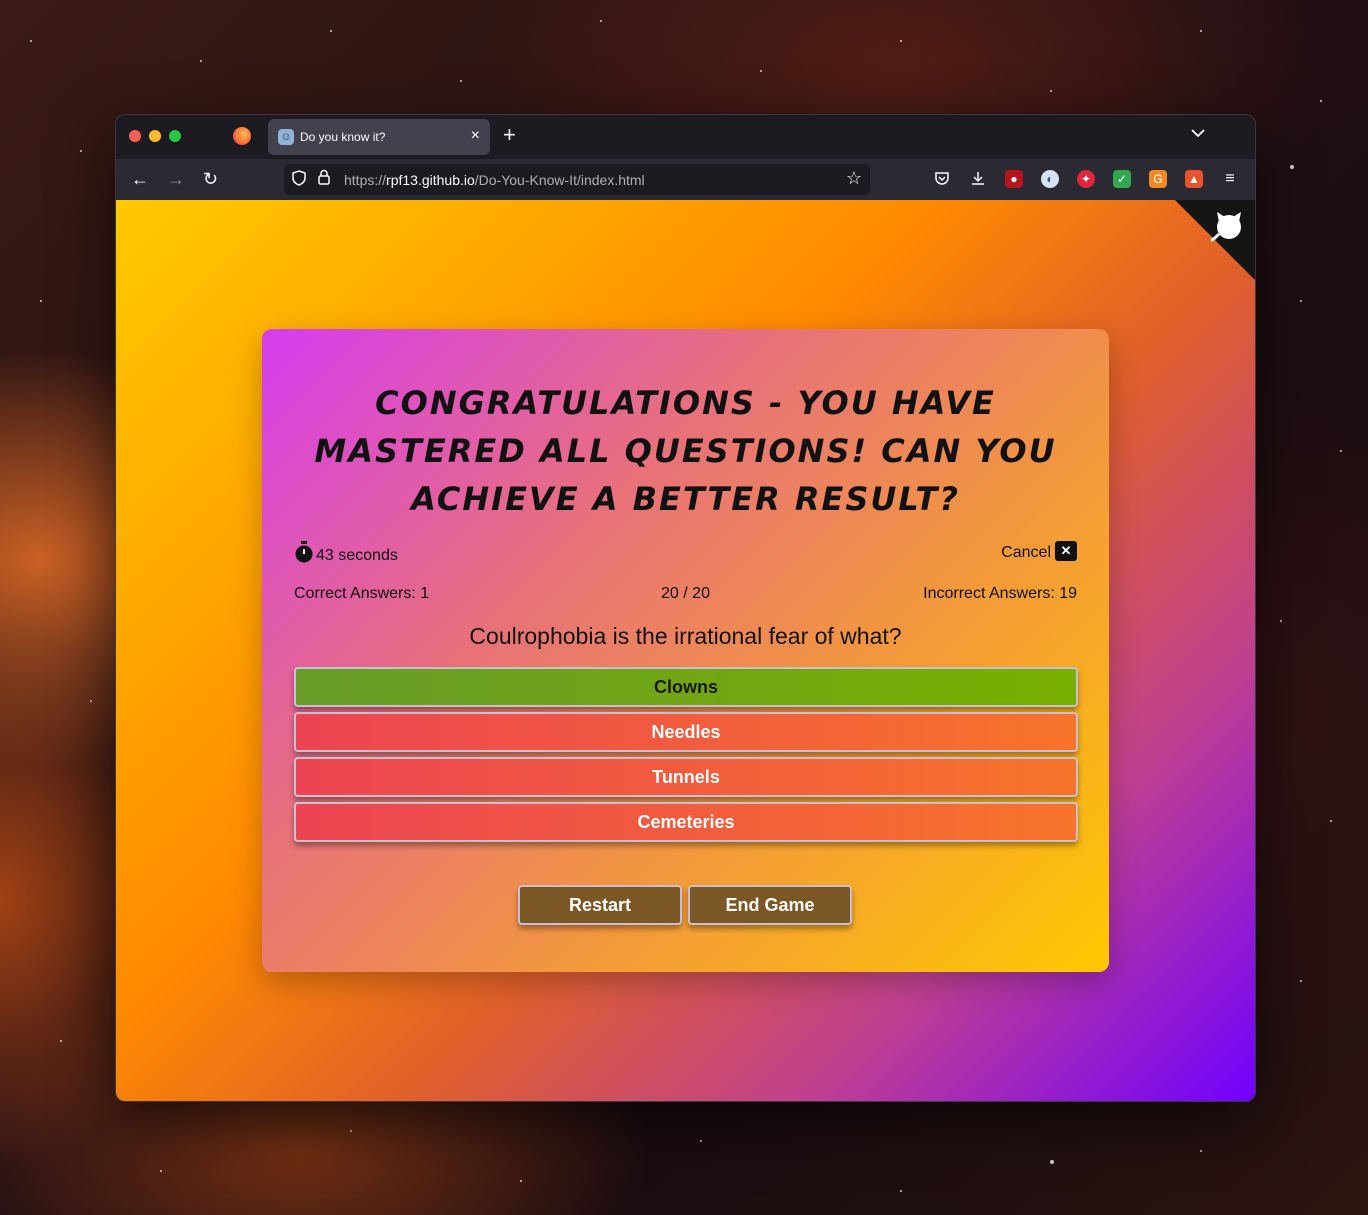 The height and width of the screenshot is (1215, 1368). What do you see at coordinates (978, 179) in the screenshot?
I see `downloads-icon` at bounding box center [978, 179].